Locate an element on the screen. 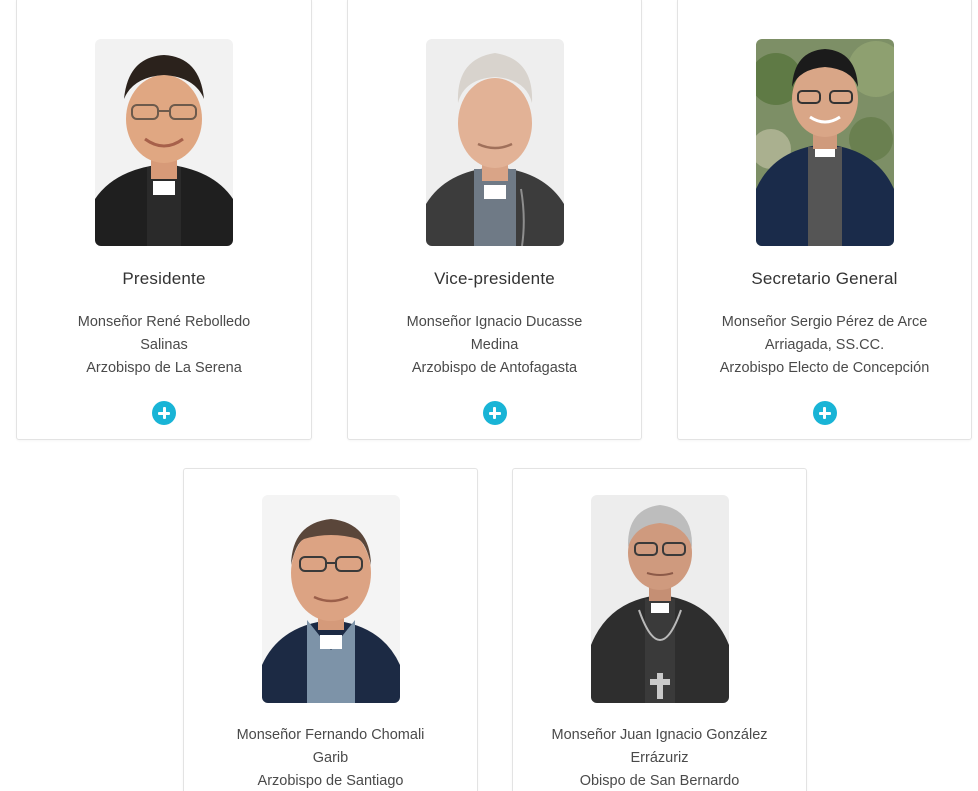  member-name: Monseñor René Rebolledo is located at coordinates (164, 322).